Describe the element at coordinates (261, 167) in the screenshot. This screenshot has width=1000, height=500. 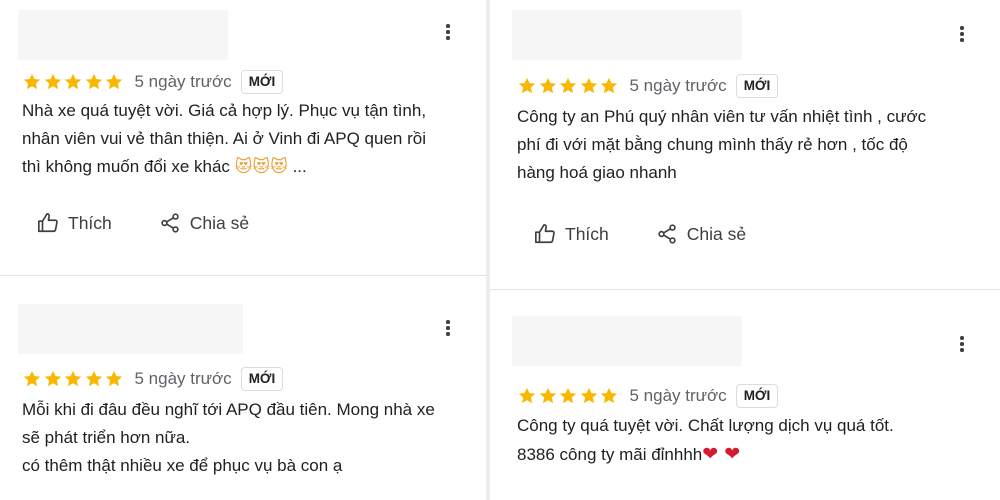
I see `cat-emoji-icon: 😻😻😻` at that location.